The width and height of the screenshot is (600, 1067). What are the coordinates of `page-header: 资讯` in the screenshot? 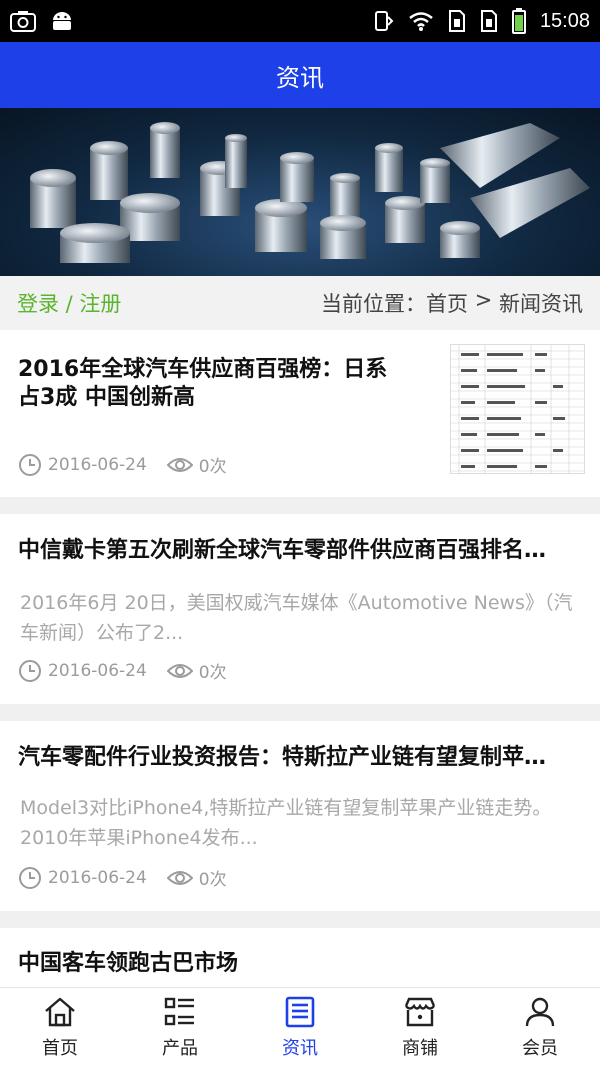 It's located at (300, 75).